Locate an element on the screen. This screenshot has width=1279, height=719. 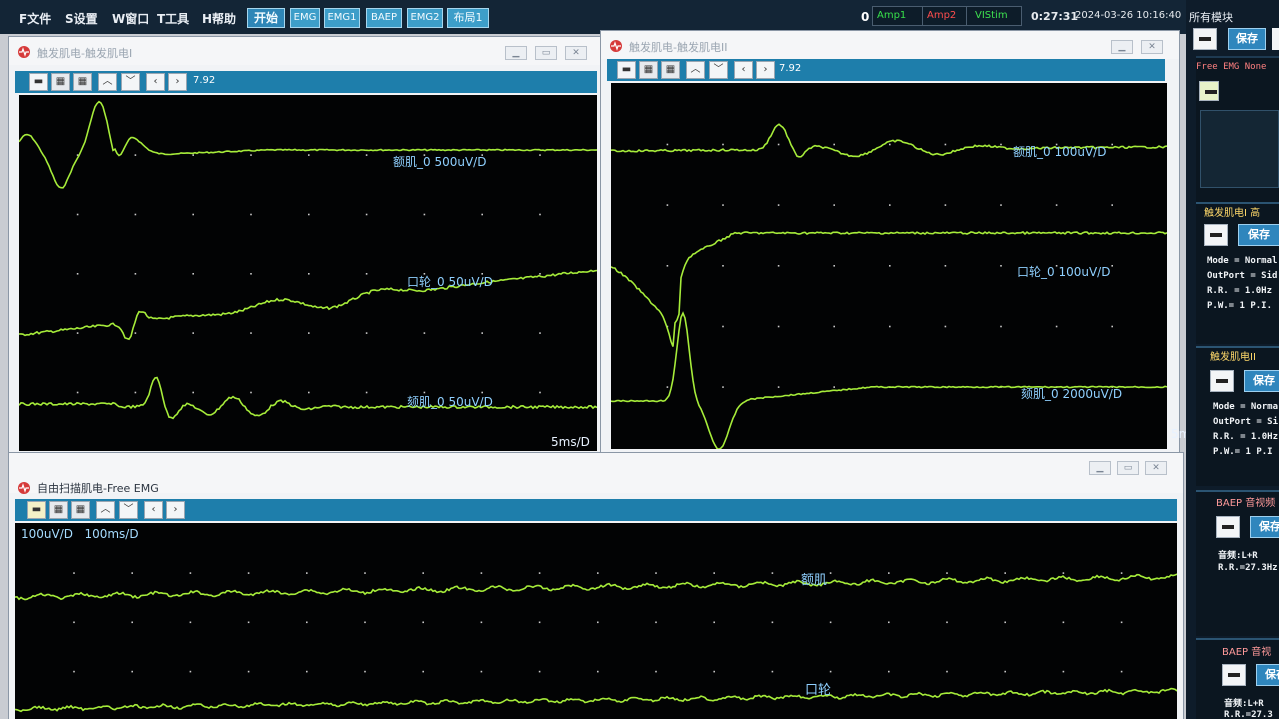
triggered-emg-2-module is located at coordinates (1237, 416).